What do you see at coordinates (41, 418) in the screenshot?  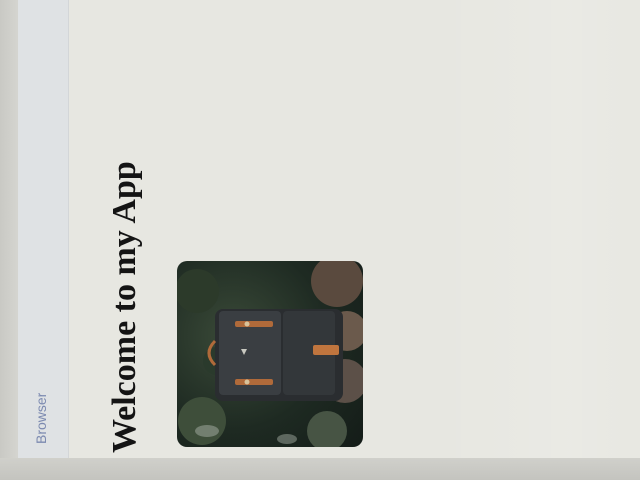 I see `browser-title: Browser` at bounding box center [41, 418].